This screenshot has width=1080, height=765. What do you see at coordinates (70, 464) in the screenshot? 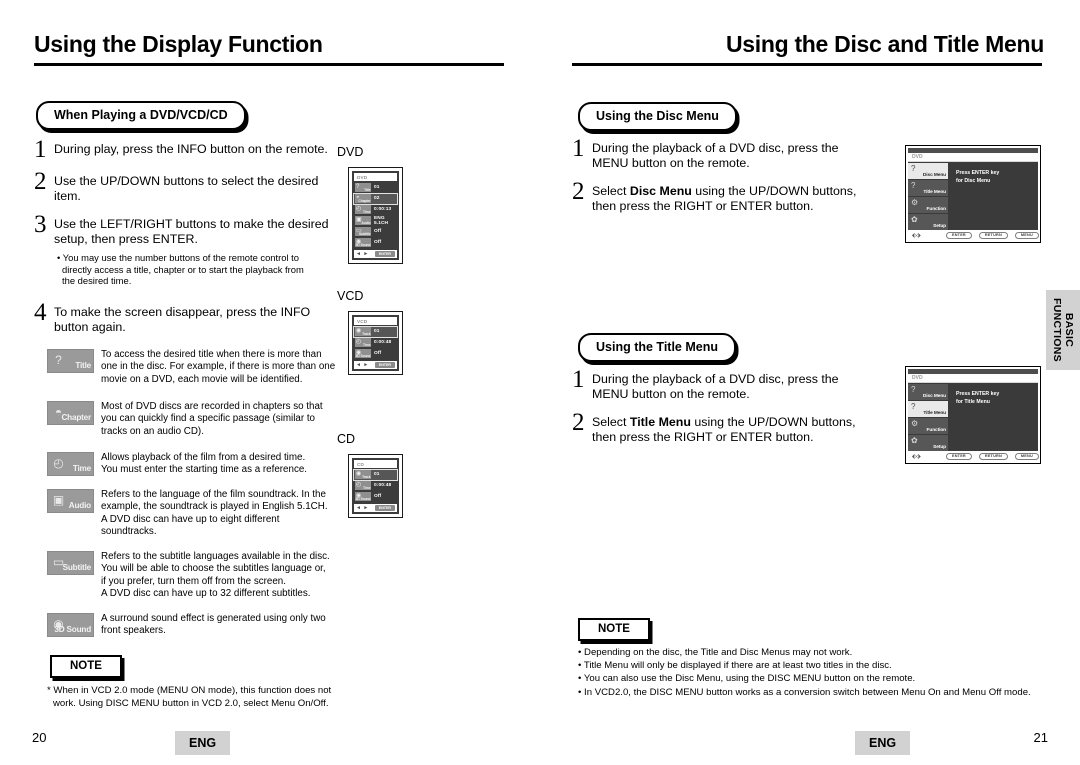
I see `time-icon: ◴ Time` at bounding box center [70, 464].